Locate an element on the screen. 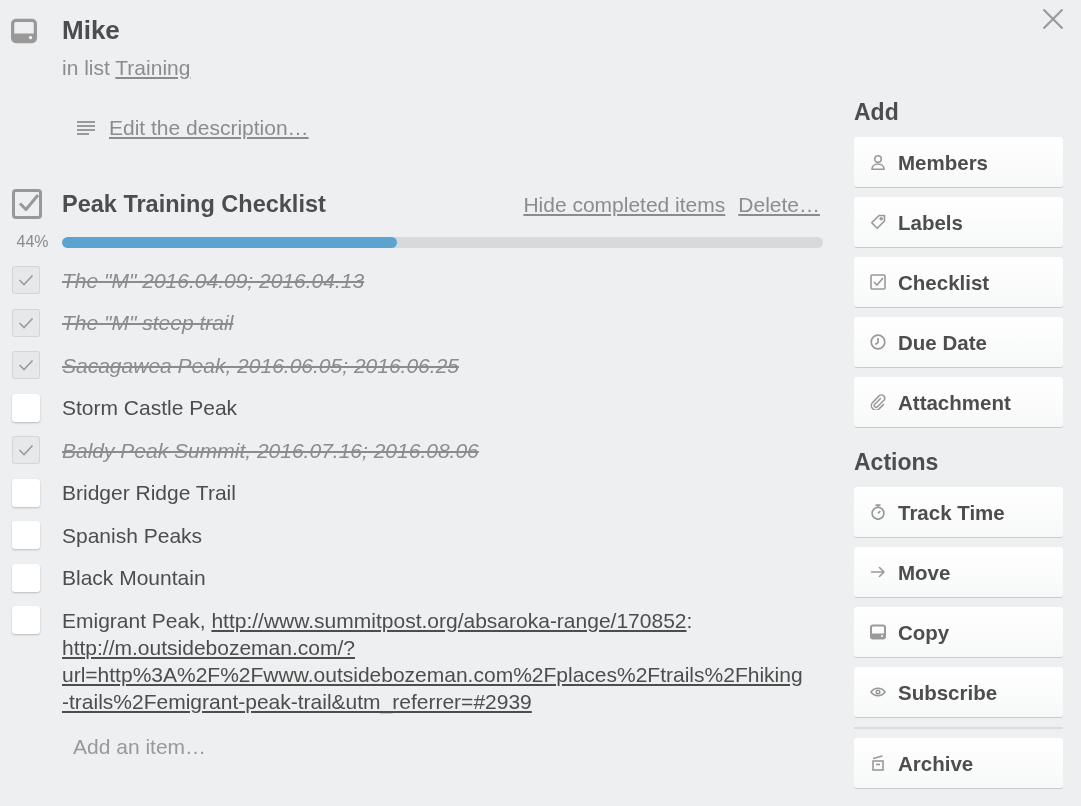  checklist-icon is located at coordinates (27, 204).